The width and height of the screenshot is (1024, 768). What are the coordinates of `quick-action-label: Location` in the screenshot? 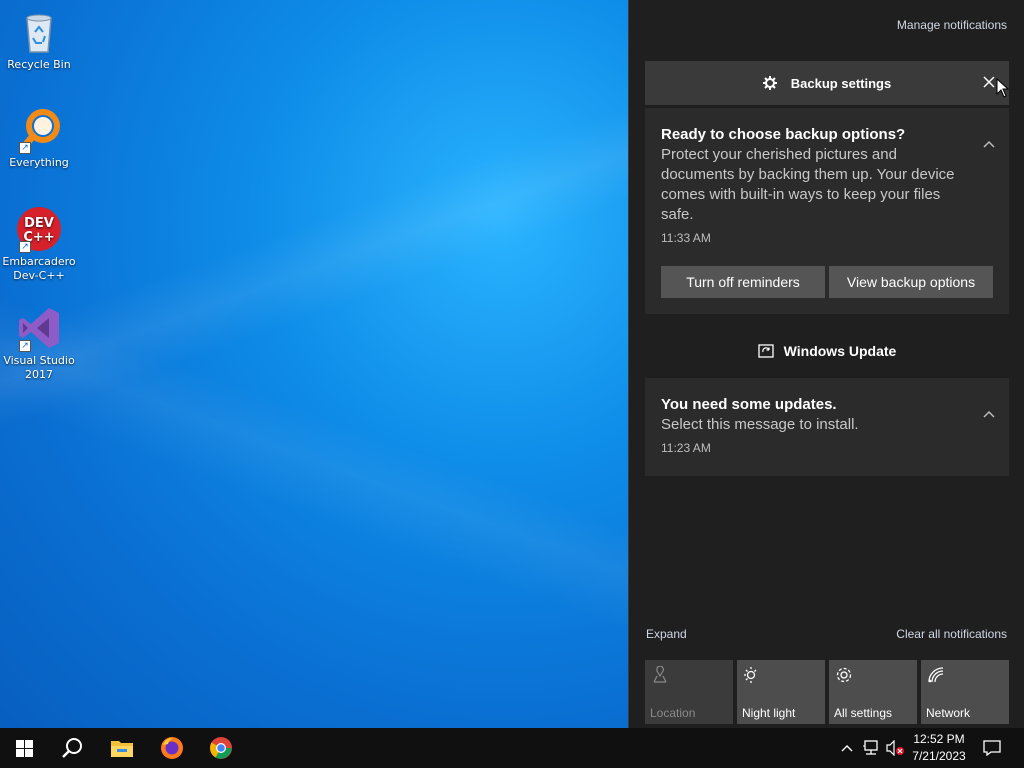 It's located at (673, 713).